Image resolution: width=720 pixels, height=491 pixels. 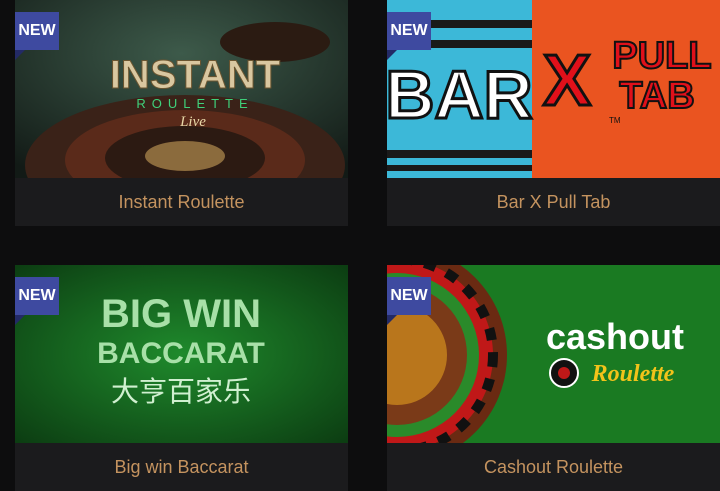 I want to click on art-line-2: X, so click(x=567, y=81).